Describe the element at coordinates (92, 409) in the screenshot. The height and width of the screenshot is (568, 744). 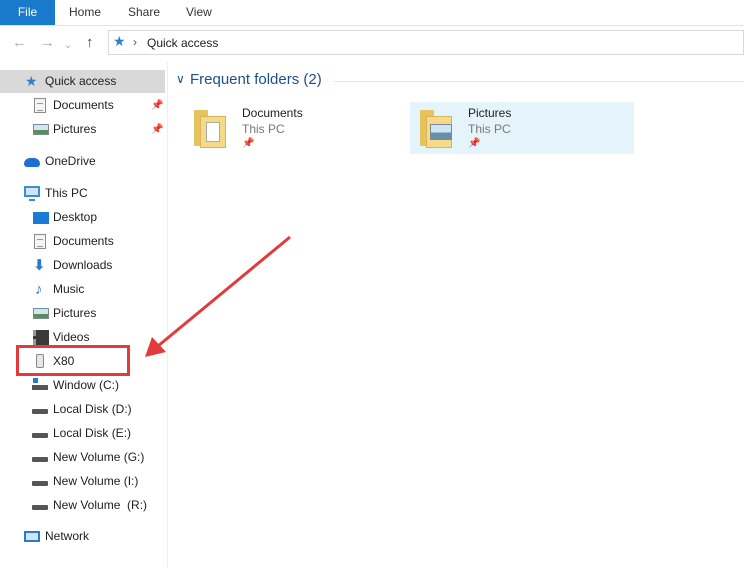
I see `sidebar-item-label: Local Disk (D:)` at that location.